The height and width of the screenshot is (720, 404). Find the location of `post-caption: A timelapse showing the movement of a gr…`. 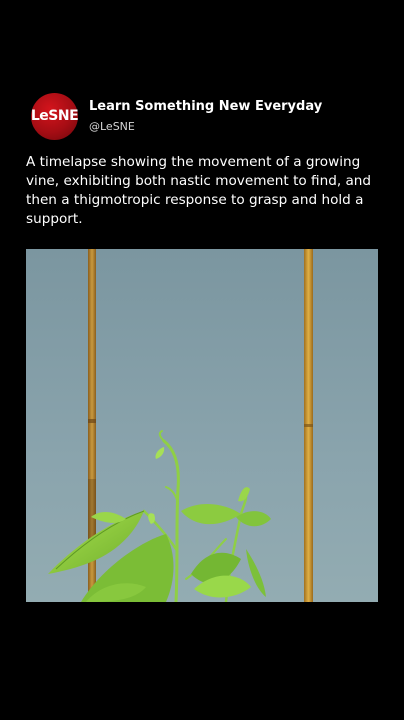

post-caption: A timelapse showing the movement of a gr… is located at coordinates (199, 190).